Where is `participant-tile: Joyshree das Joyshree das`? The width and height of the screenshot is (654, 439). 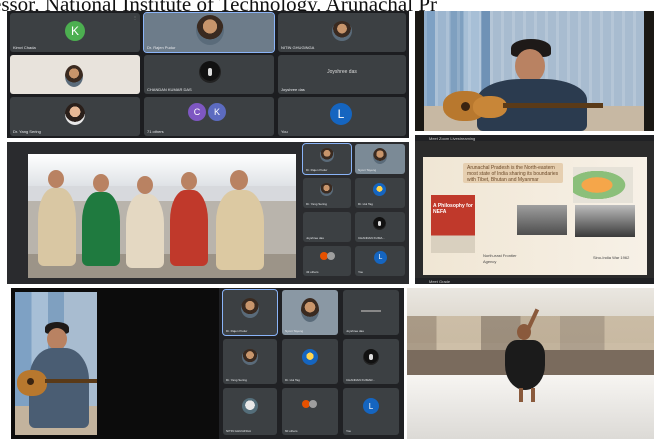 participant-tile: Joyshree das Joyshree das is located at coordinates (342, 74).